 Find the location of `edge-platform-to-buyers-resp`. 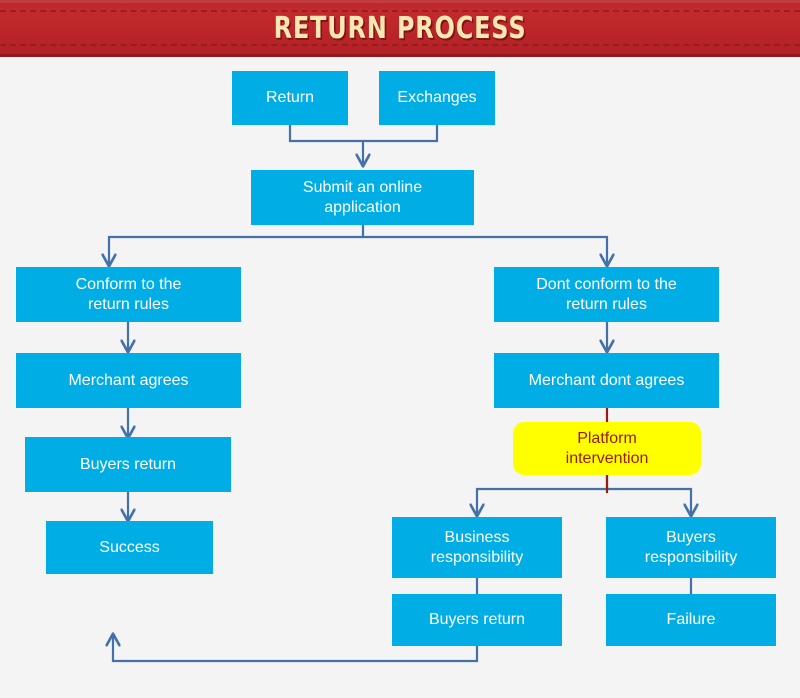

edge-platform-to-buyers-resp is located at coordinates (649, 501).